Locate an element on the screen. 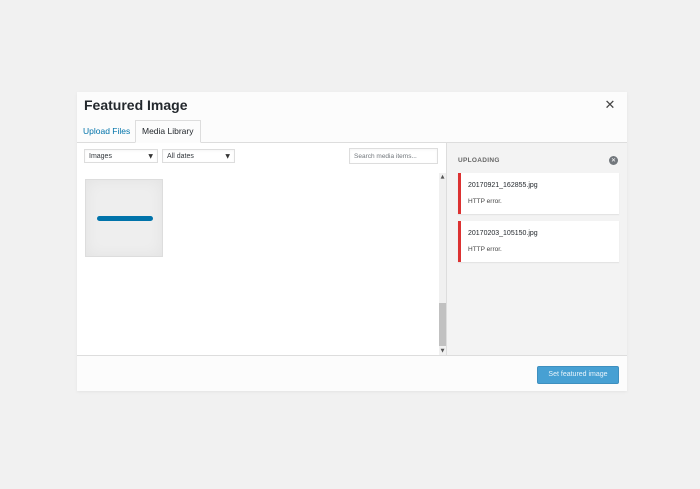  scroll-up-arrow-icon: ▲ is located at coordinates (442, 177).